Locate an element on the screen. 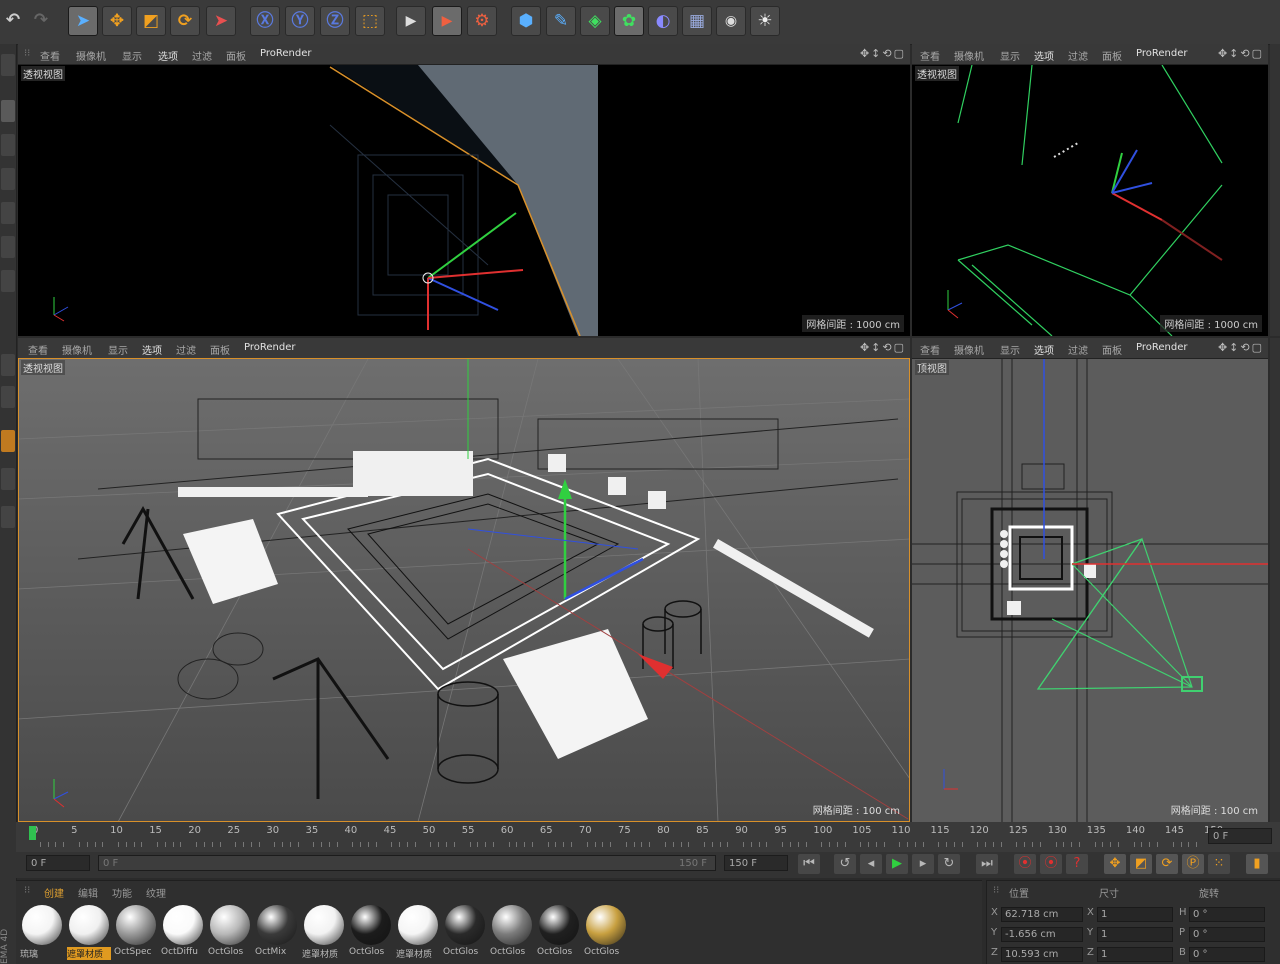  autokey-button: ⦿ is located at coordinates (1051, 864).